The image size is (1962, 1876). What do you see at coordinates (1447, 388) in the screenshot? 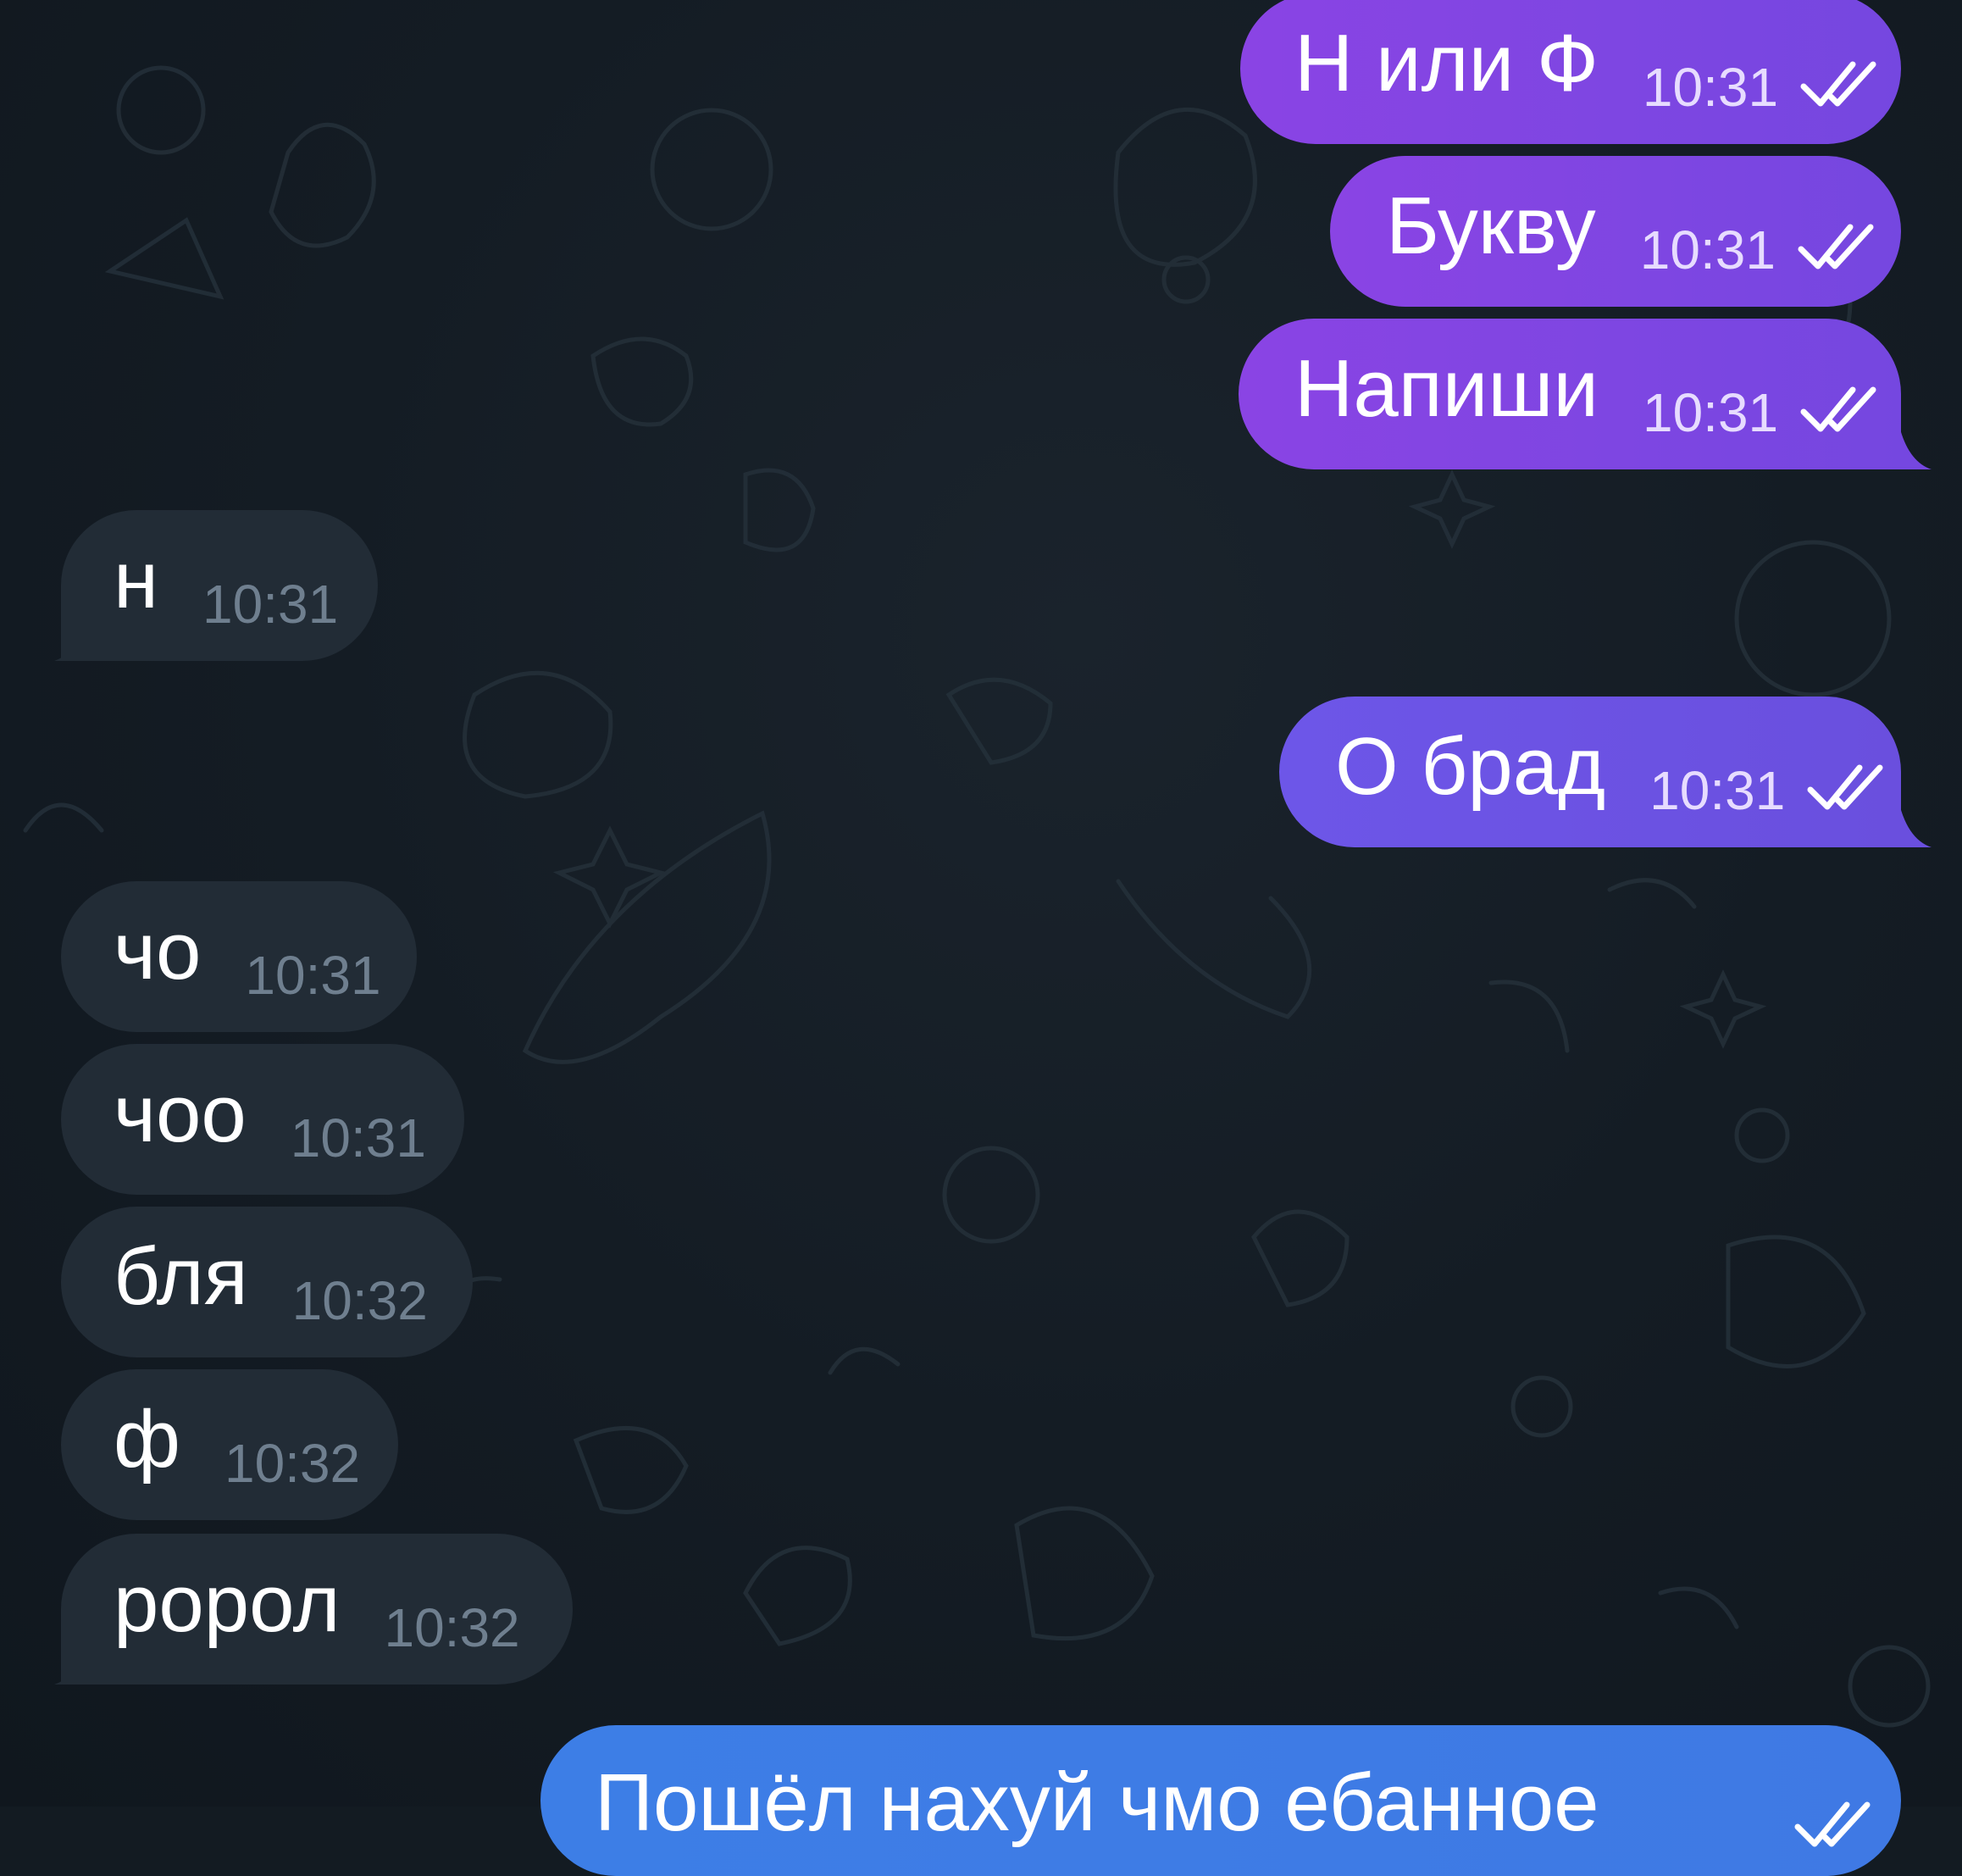
I see `message-text: Напиши` at bounding box center [1447, 388].